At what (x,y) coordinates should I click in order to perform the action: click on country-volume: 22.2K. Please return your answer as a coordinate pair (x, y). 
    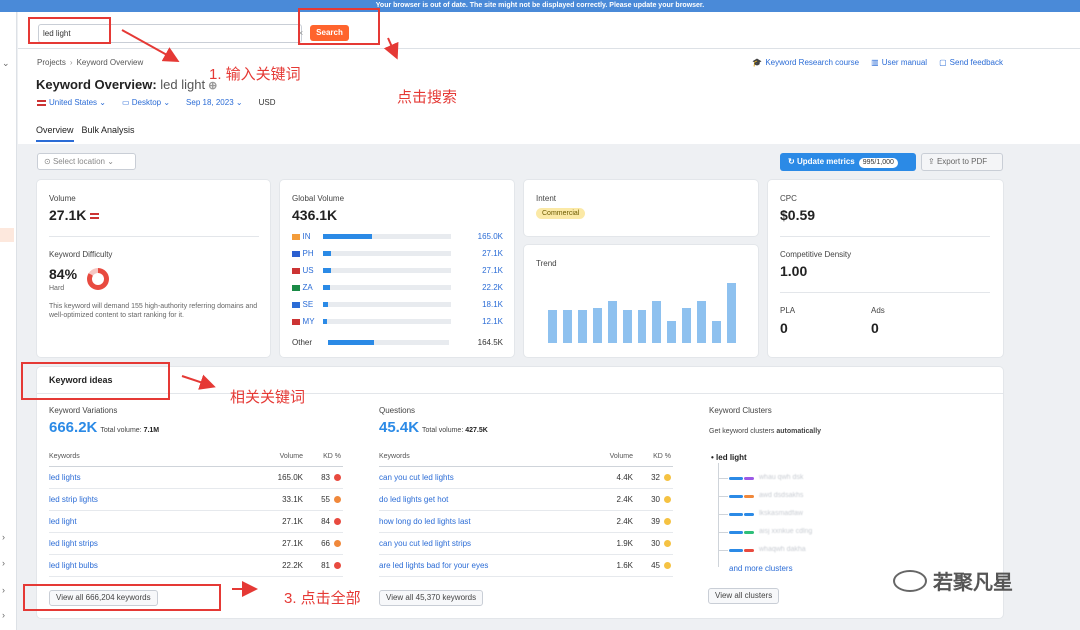
    Looking at the image, I should click on (492, 287).